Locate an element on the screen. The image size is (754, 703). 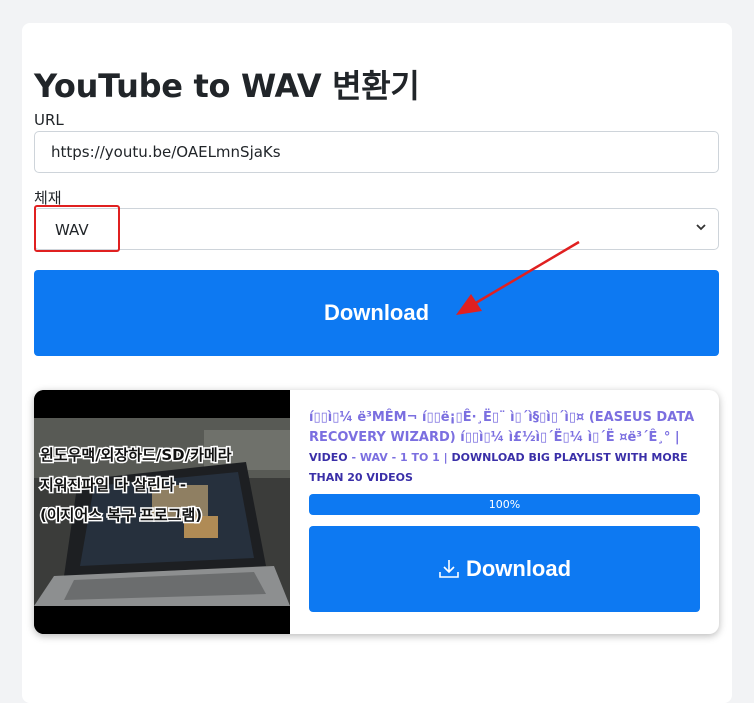
chevron-down-icon is located at coordinates (701, 227).